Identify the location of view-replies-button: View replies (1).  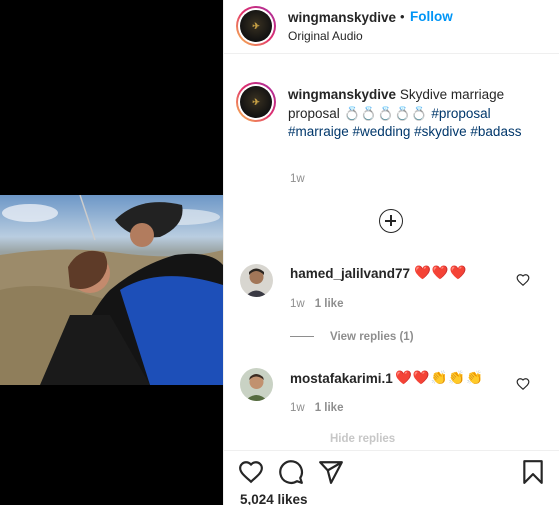
(352, 337).